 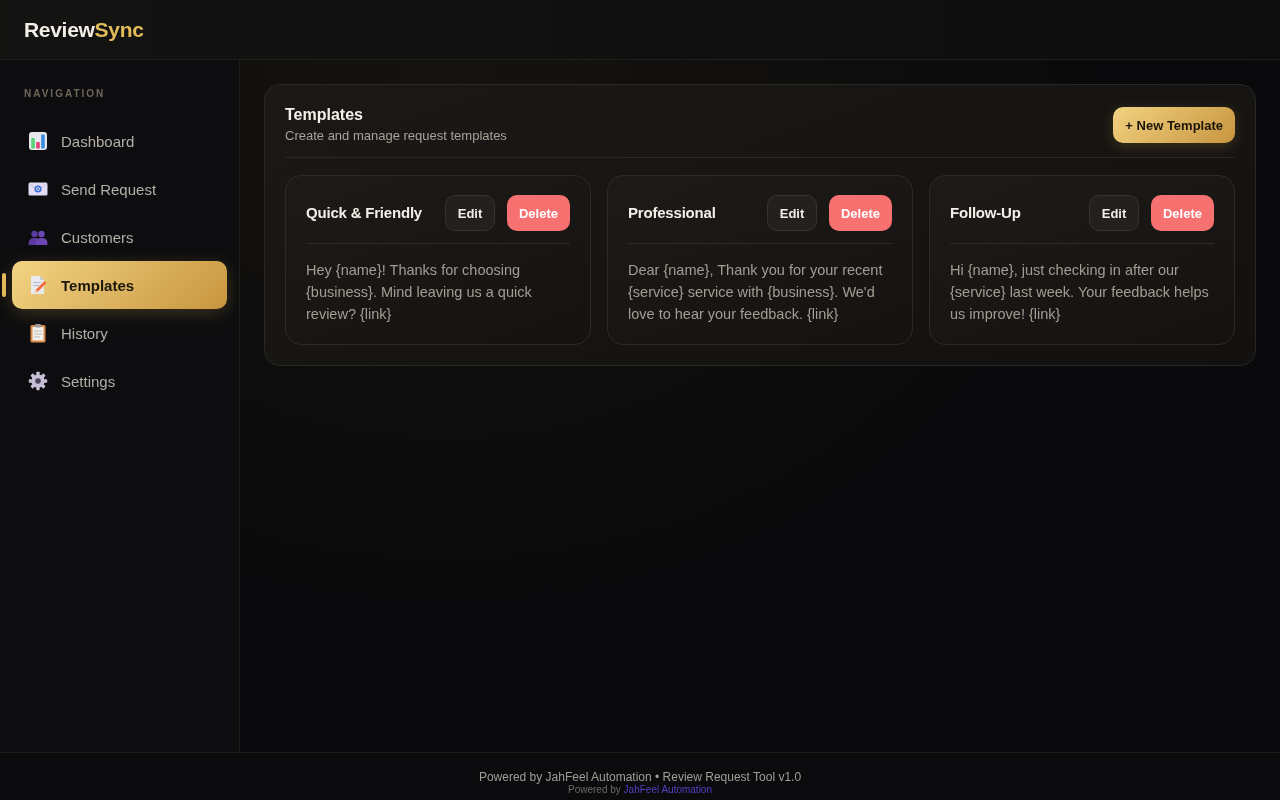 What do you see at coordinates (119, 237) in the screenshot?
I see `nav-item: Customers` at bounding box center [119, 237].